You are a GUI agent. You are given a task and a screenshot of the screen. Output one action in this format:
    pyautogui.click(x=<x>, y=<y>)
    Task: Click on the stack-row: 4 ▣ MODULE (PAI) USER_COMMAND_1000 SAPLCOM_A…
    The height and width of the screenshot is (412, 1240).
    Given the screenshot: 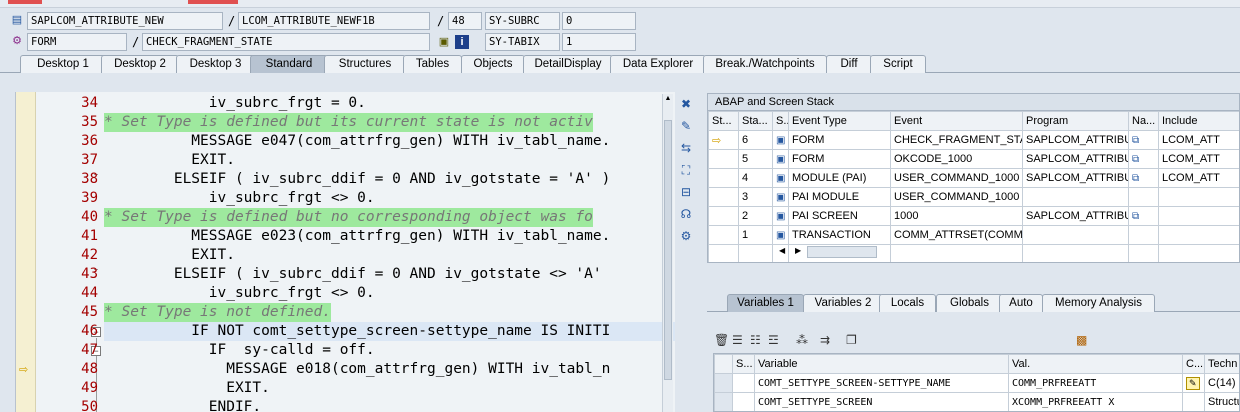 What is the action you would take?
    pyautogui.click(x=973, y=178)
    